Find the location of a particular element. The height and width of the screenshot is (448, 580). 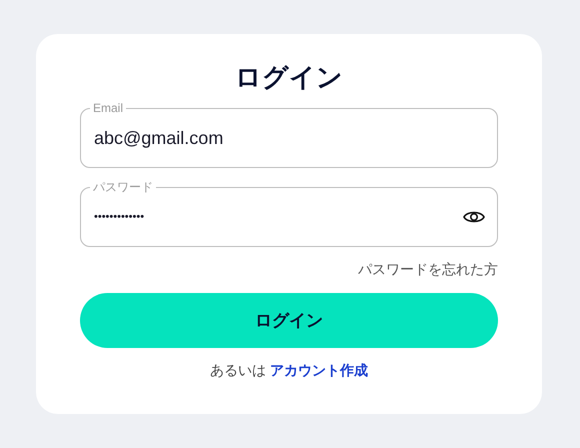

field-label: Email is located at coordinates (108, 108).